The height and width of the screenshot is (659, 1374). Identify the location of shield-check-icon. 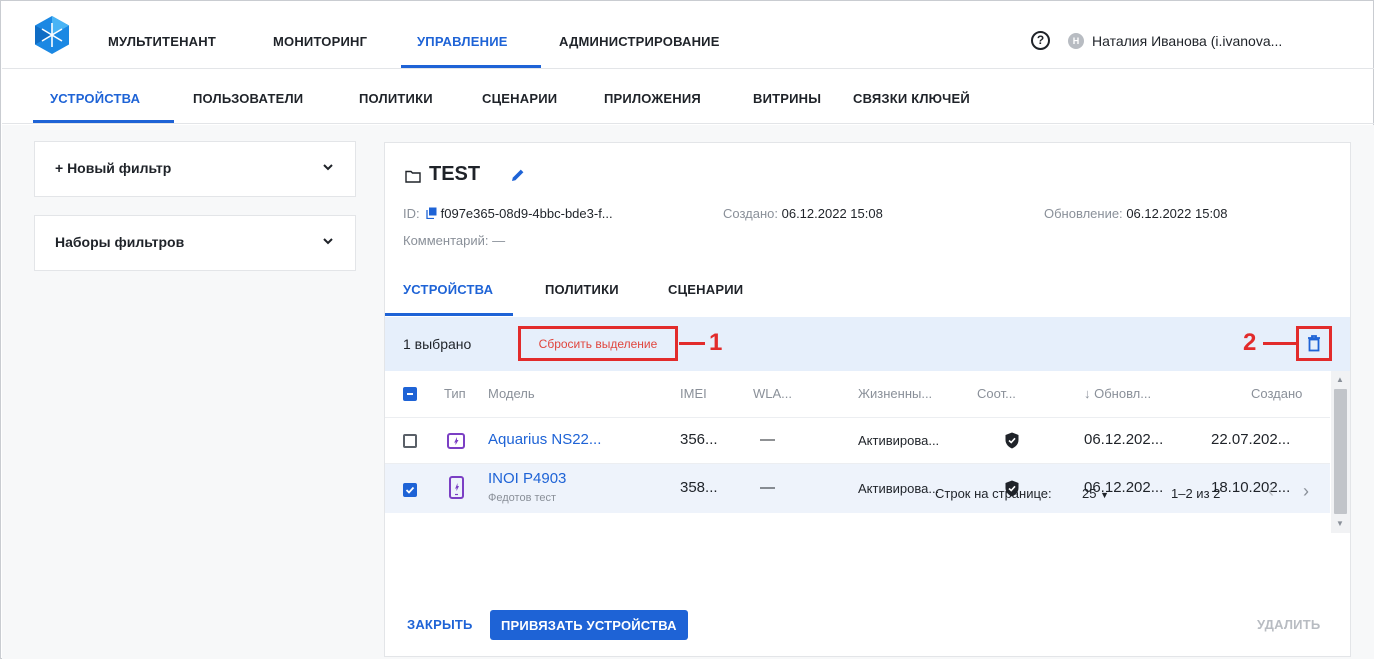
(1012, 440).